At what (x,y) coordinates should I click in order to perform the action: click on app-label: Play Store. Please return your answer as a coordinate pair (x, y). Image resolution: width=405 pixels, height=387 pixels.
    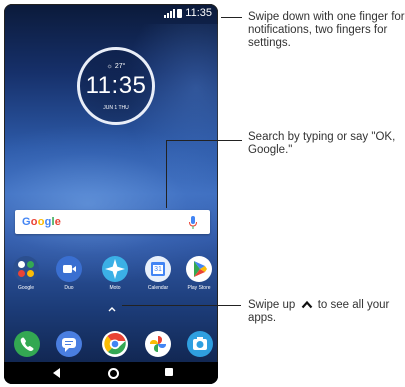
    Looking at the image, I should click on (199, 288).